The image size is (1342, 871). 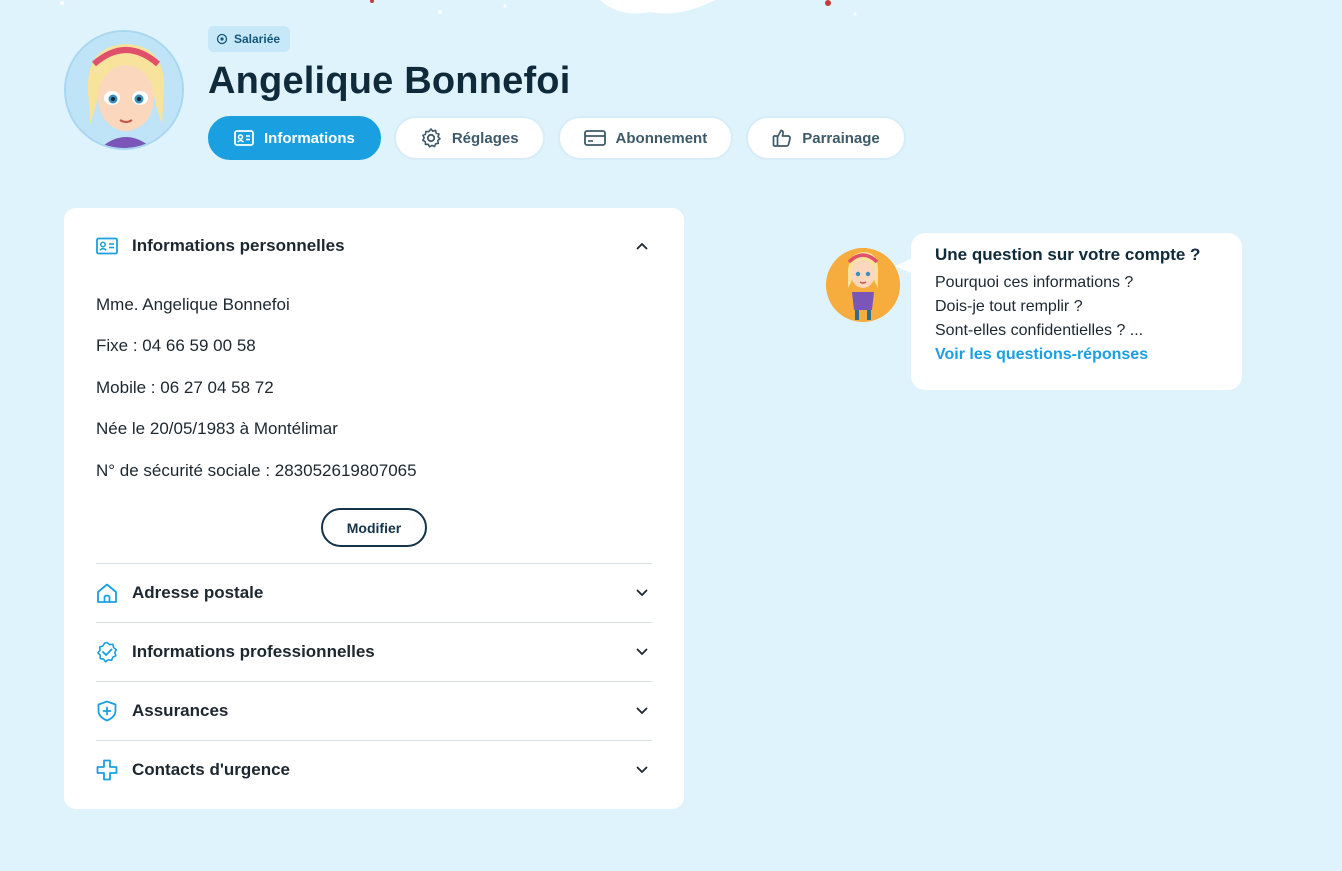 I want to click on info-full-name: Mme. Angelique Bonnefoi, so click(x=193, y=304).